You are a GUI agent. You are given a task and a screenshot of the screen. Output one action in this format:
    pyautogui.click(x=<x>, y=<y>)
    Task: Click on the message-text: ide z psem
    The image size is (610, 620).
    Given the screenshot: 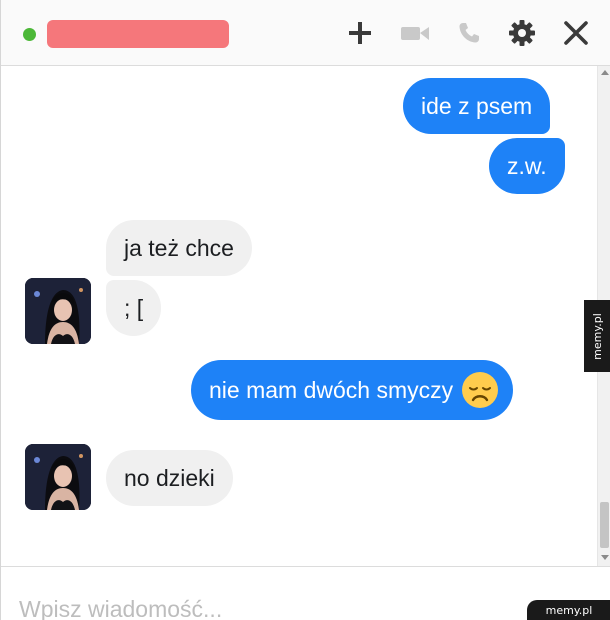 What is the action you would take?
    pyautogui.click(x=477, y=106)
    